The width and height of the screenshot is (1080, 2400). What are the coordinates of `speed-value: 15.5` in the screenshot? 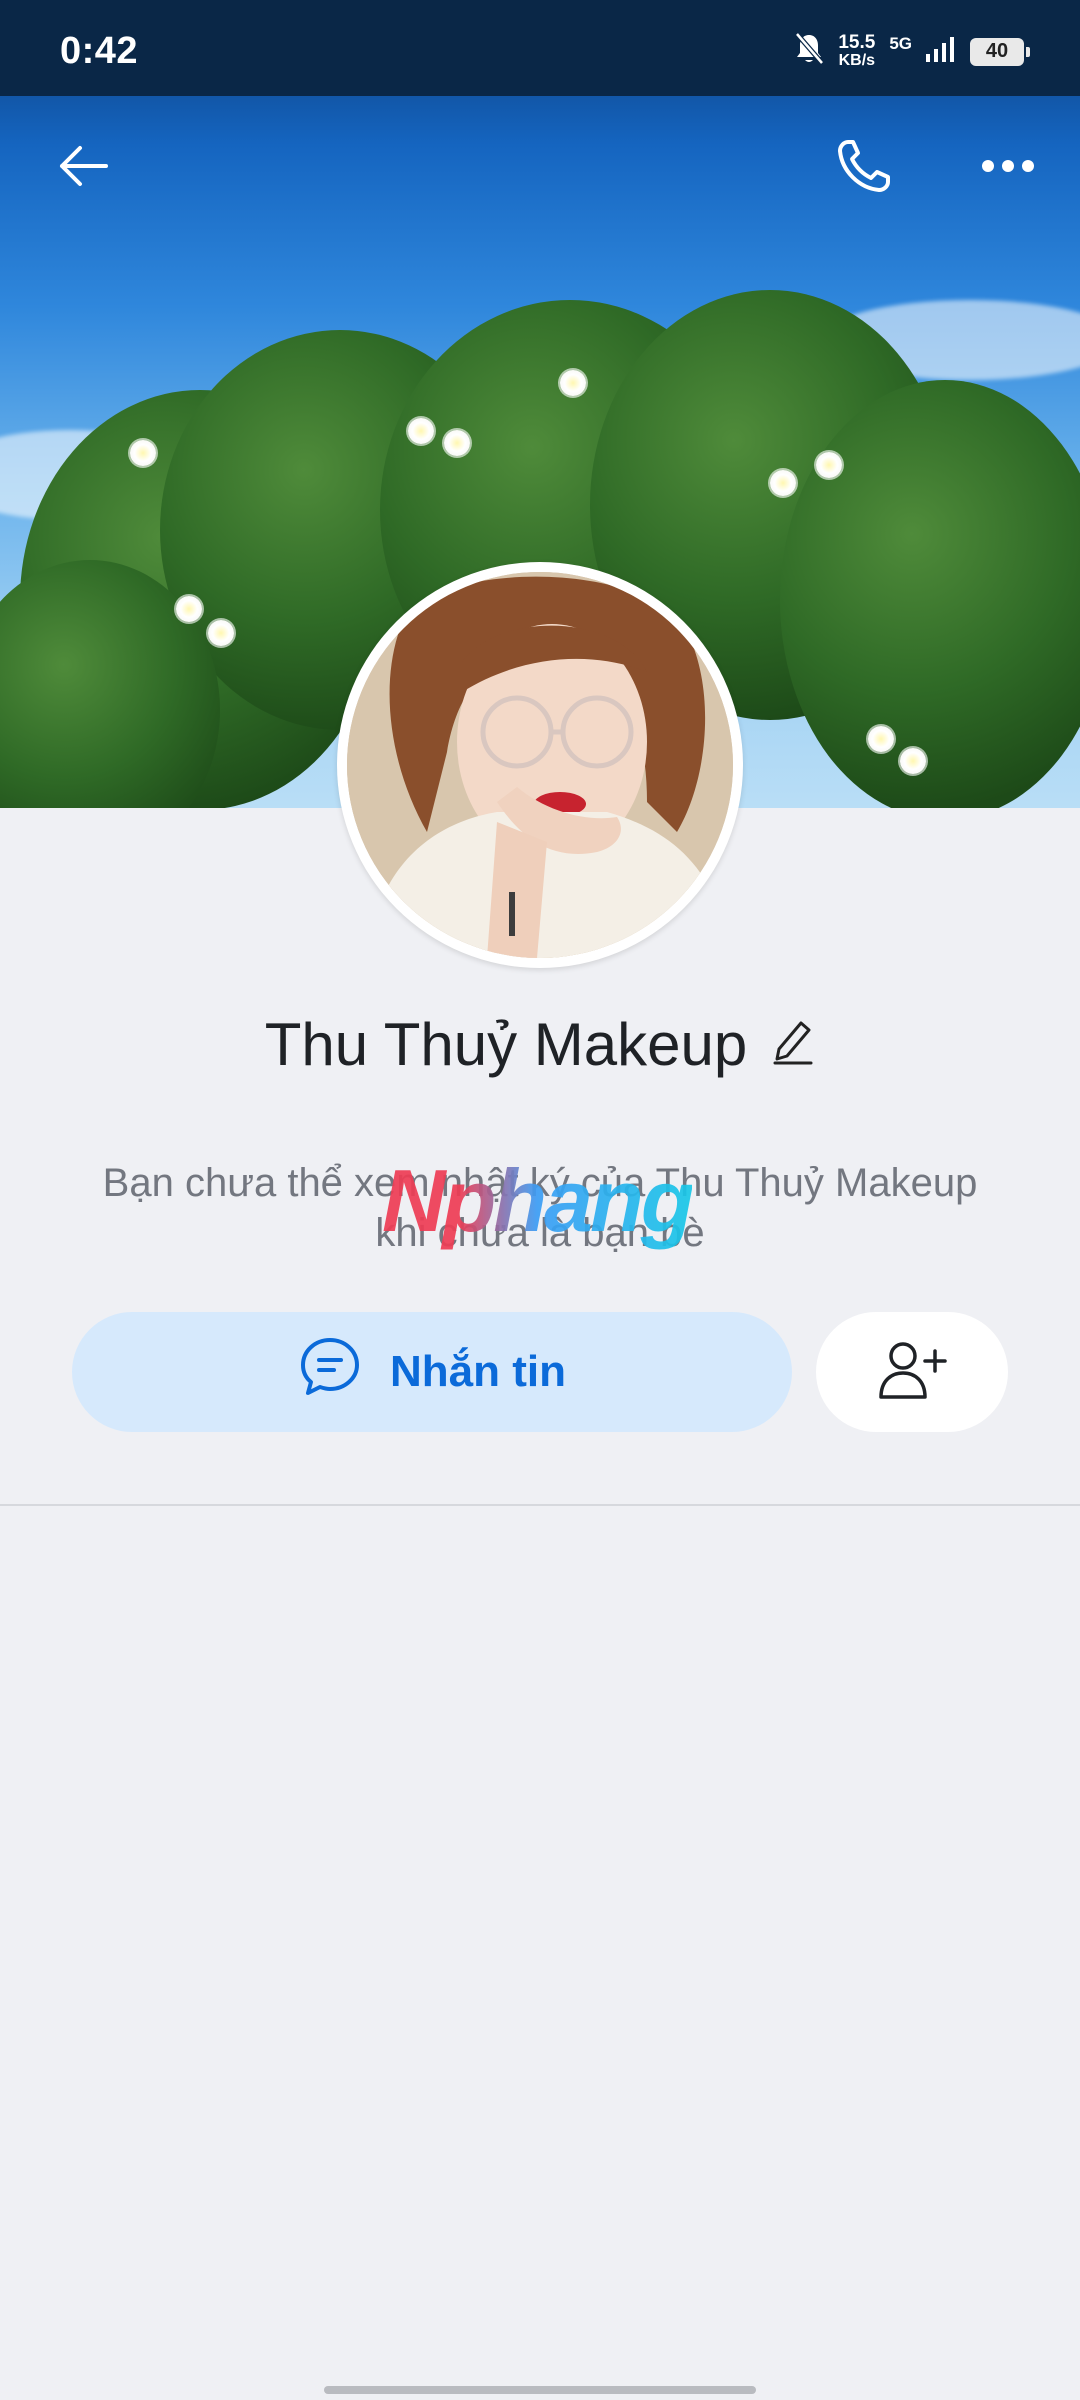 It's located at (857, 42).